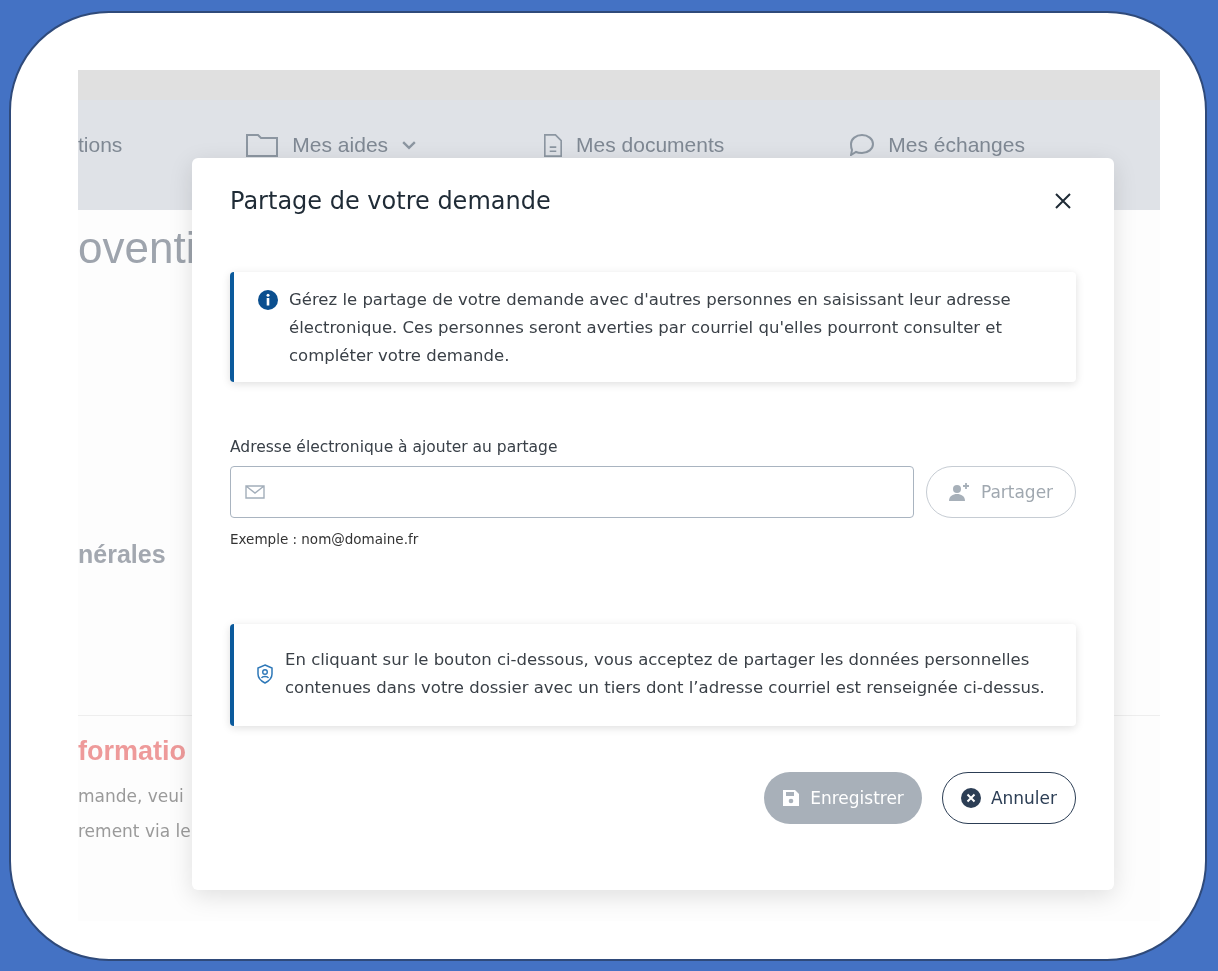  What do you see at coordinates (268, 300) in the screenshot?
I see `info-icon` at bounding box center [268, 300].